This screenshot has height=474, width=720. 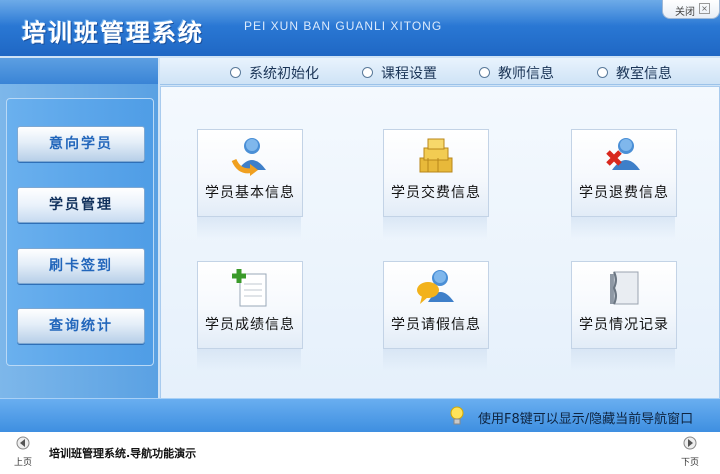 I want to click on user-remove-icon, so click(x=623, y=154).